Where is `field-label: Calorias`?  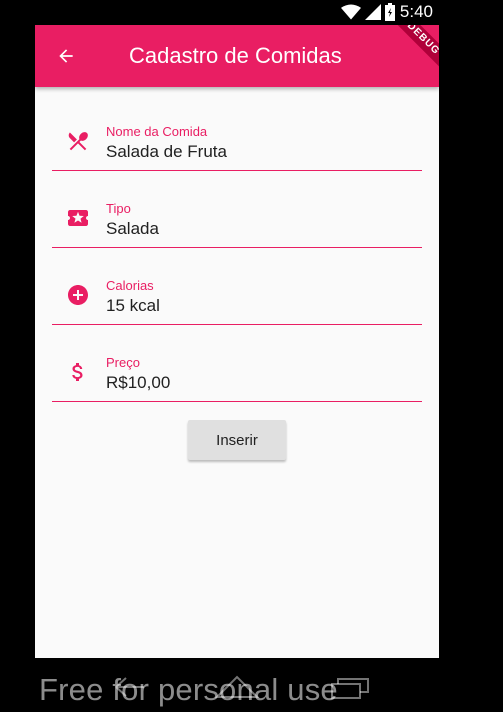
field-label: Calorias is located at coordinates (130, 285).